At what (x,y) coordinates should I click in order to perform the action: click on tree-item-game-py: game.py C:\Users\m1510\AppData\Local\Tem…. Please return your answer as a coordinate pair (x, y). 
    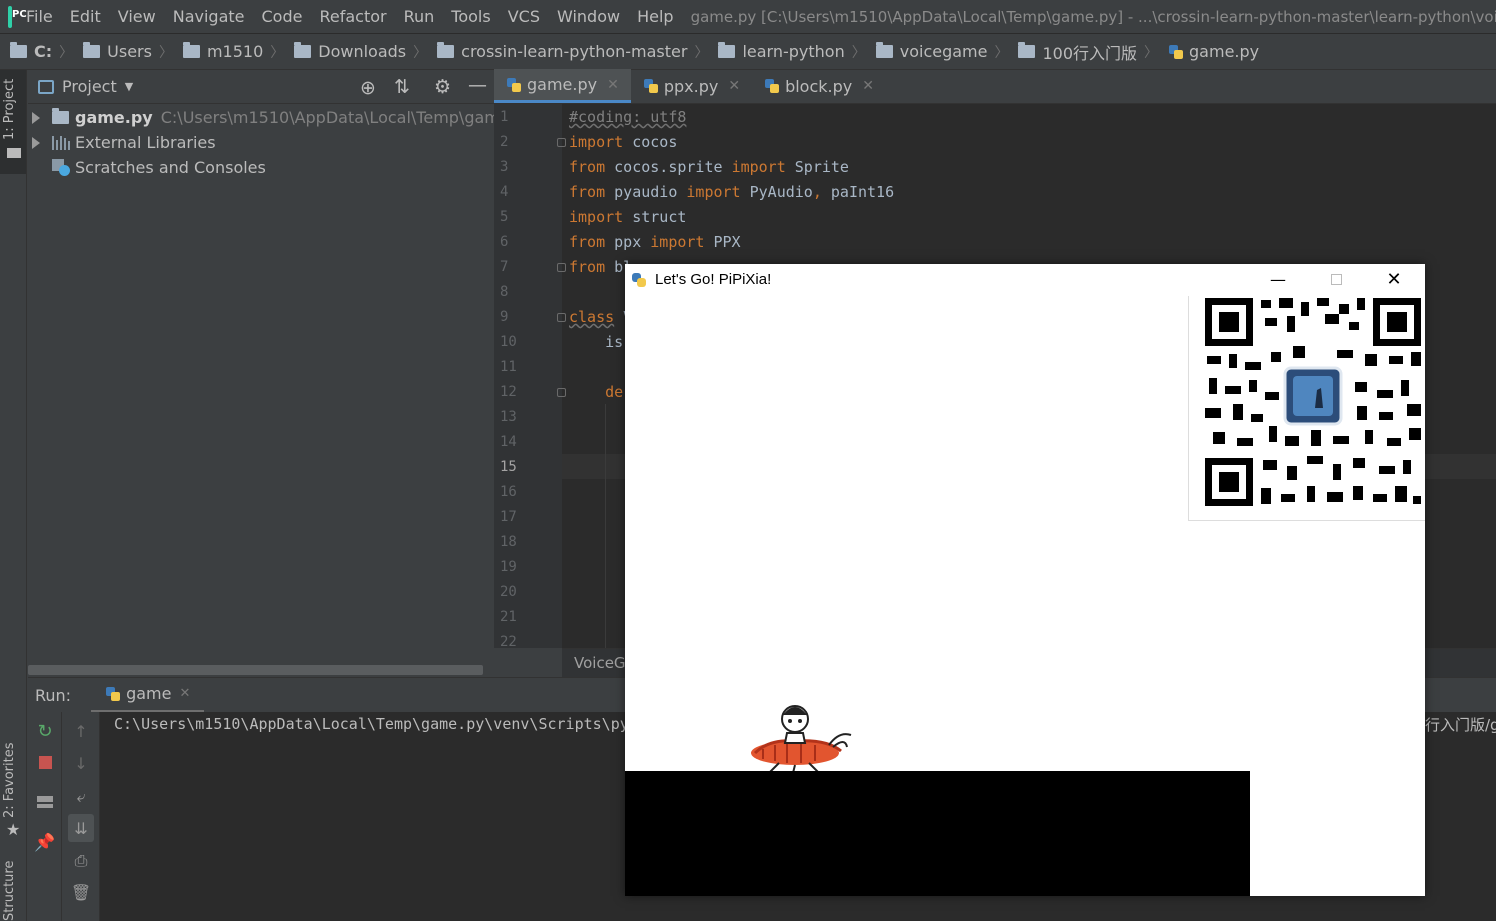
    Looking at the image, I should click on (281, 117).